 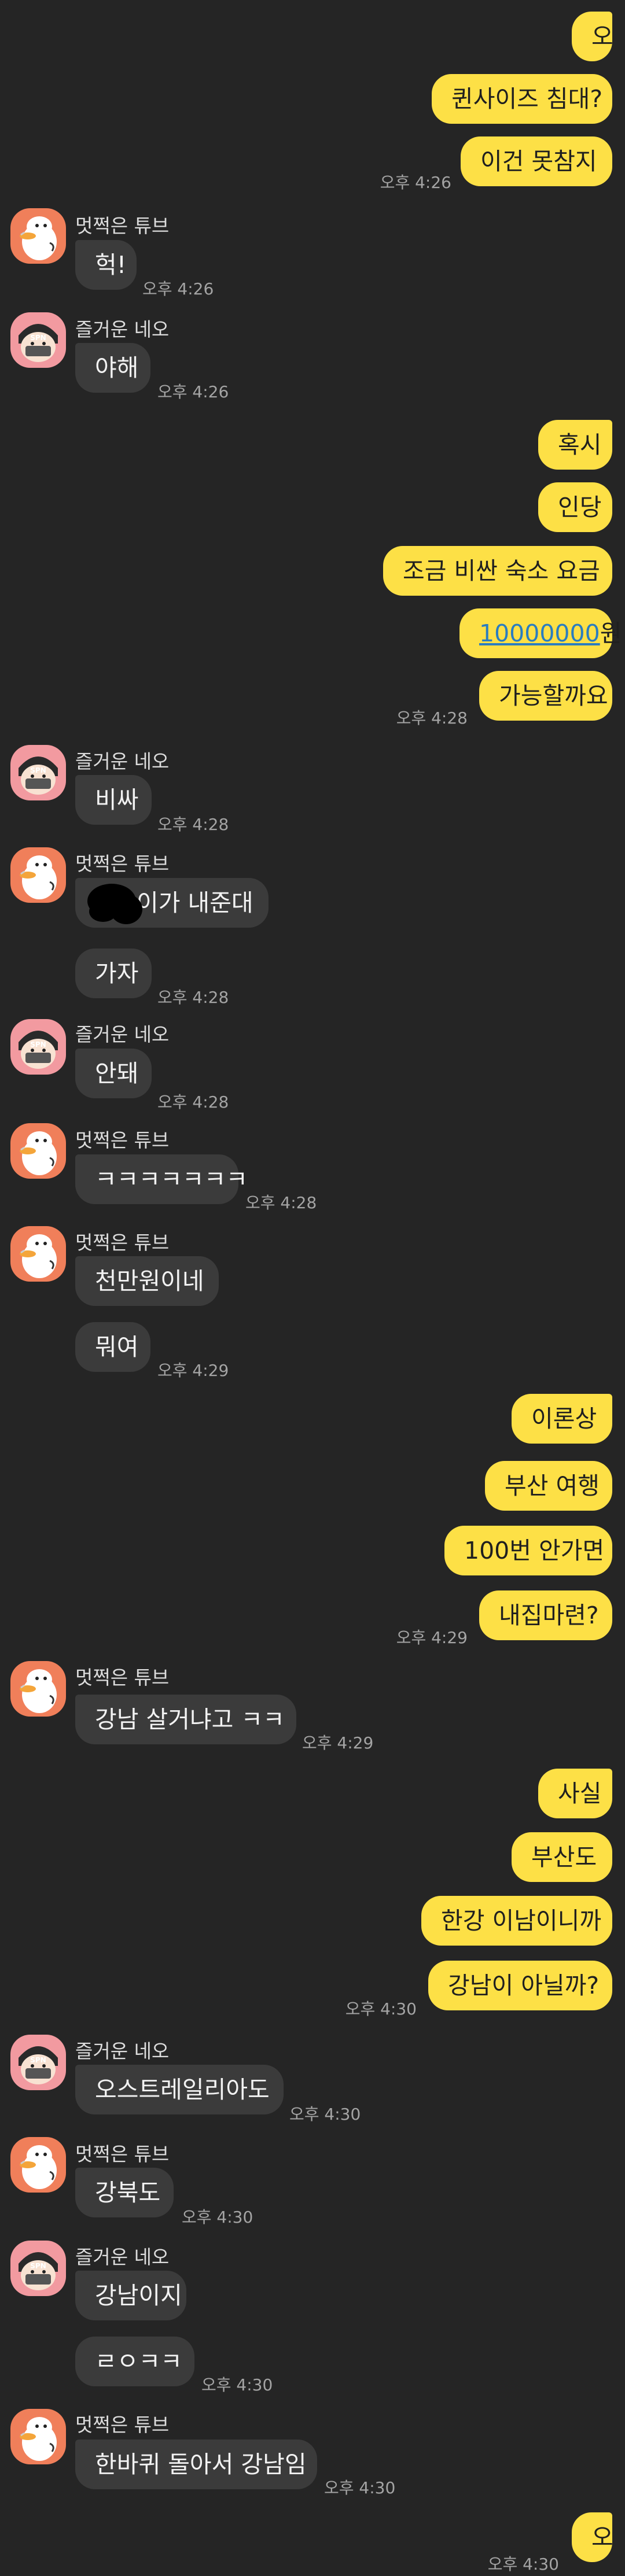 What do you see at coordinates (128, 2192) in the screenshot?
I see `message-text: 강북도` at bounding box center [128, 2192].